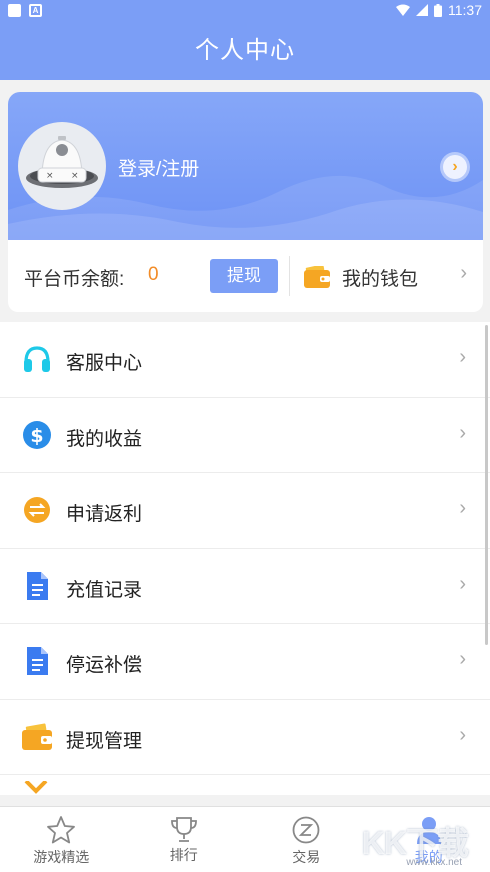  I want to click on watermark-url: www.kkx.net, so click(434, 862).